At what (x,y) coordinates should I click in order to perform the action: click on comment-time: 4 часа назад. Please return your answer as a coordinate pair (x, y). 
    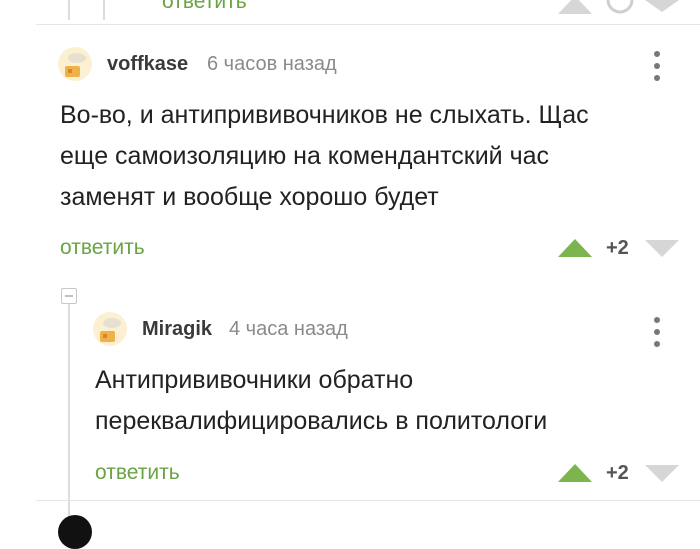
    Looking at the image, I should click on (288, 329).